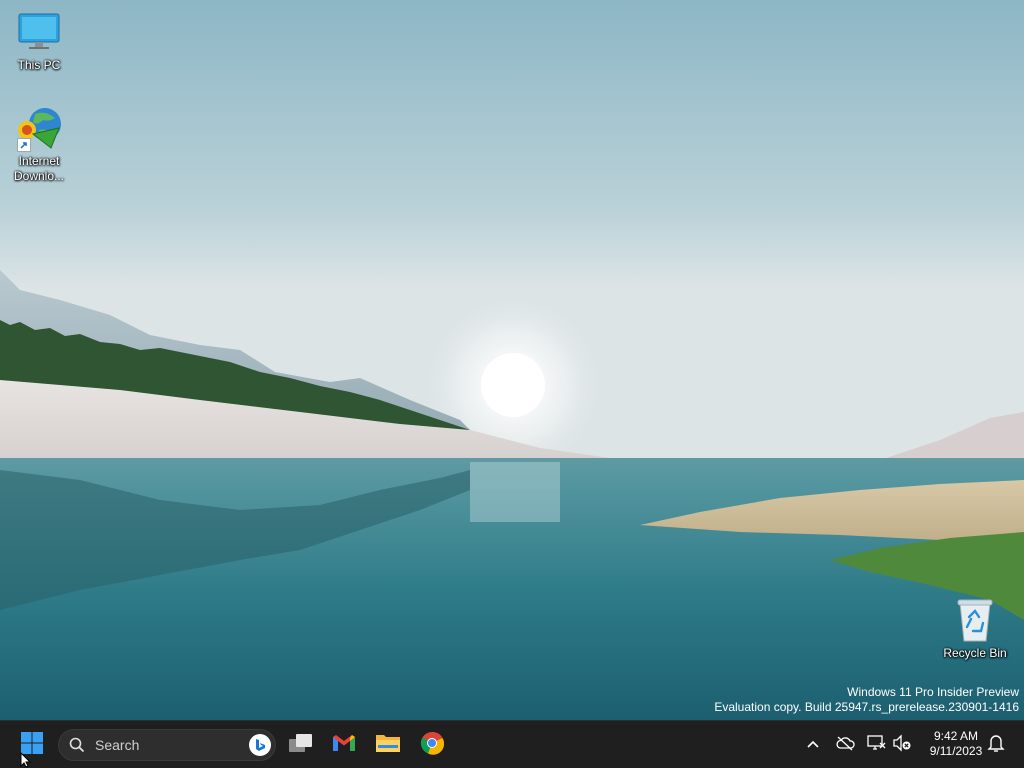 The image size is (1024, 773). What do you see at coordinates (512, 744) in the screenshot?
I see `taskbar: Search 9:42 AM 9/11/2023` at bounding box center [512, 744].